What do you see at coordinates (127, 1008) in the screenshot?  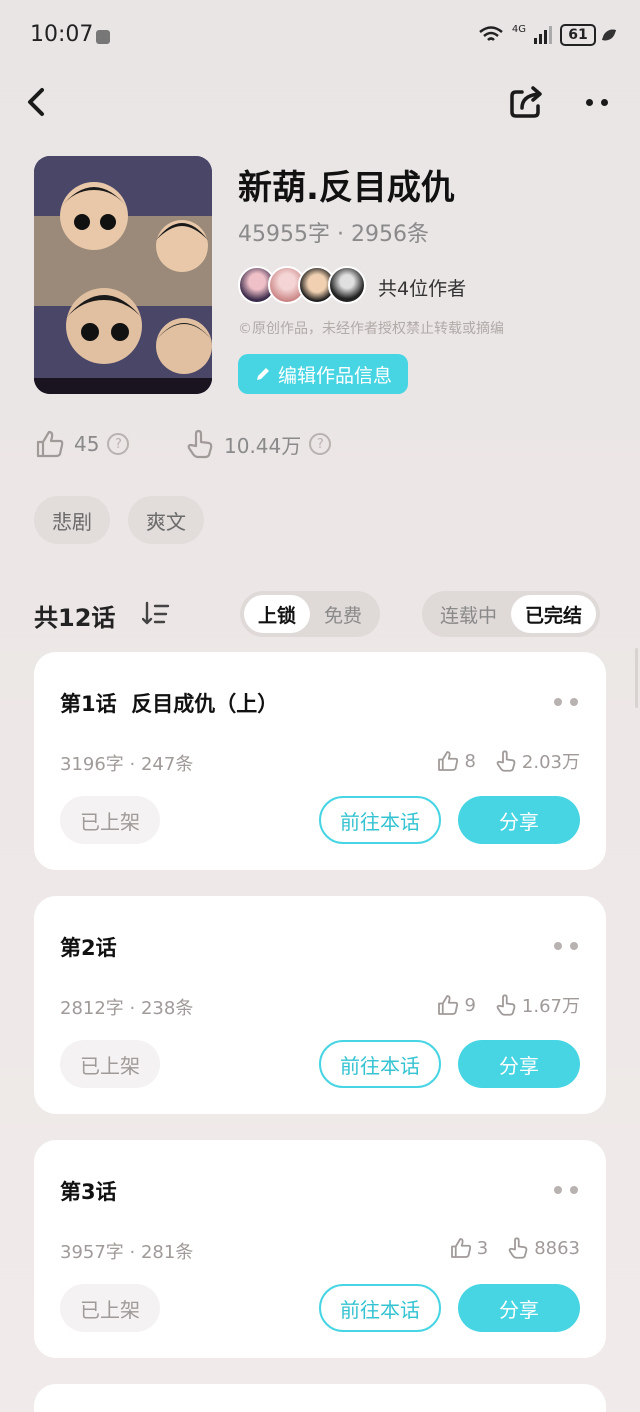 I see `chapter-meta: 2812字 · 238条` at bounding box center [127, 1008].